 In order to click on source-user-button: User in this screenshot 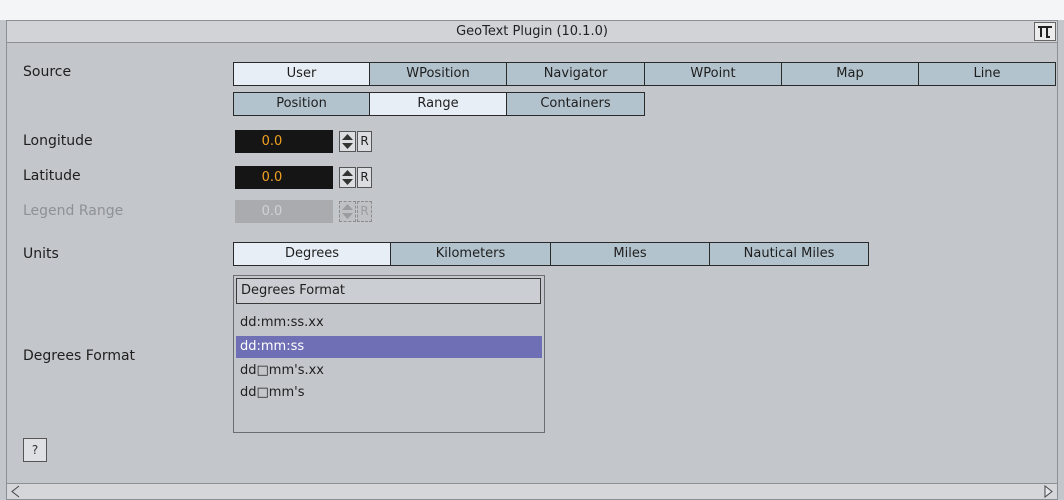, I will do `click(301, 74)`.